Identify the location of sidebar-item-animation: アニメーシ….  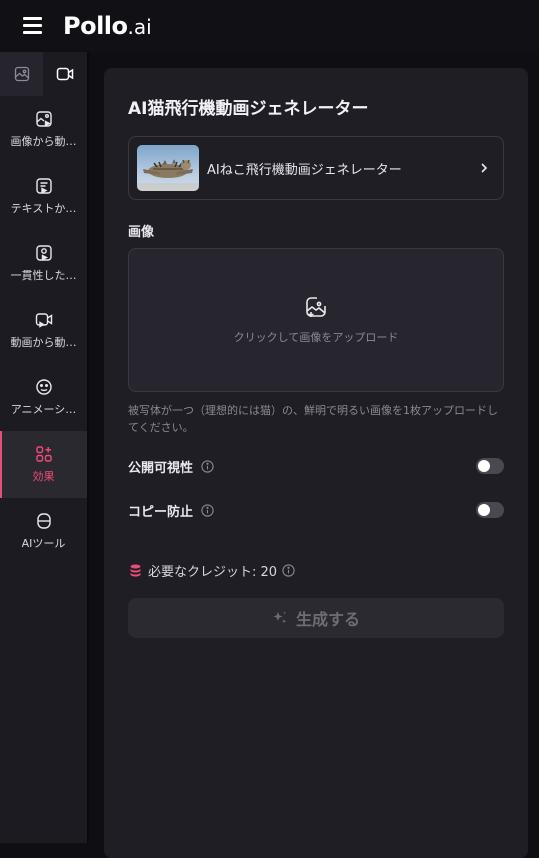
(43, 397).